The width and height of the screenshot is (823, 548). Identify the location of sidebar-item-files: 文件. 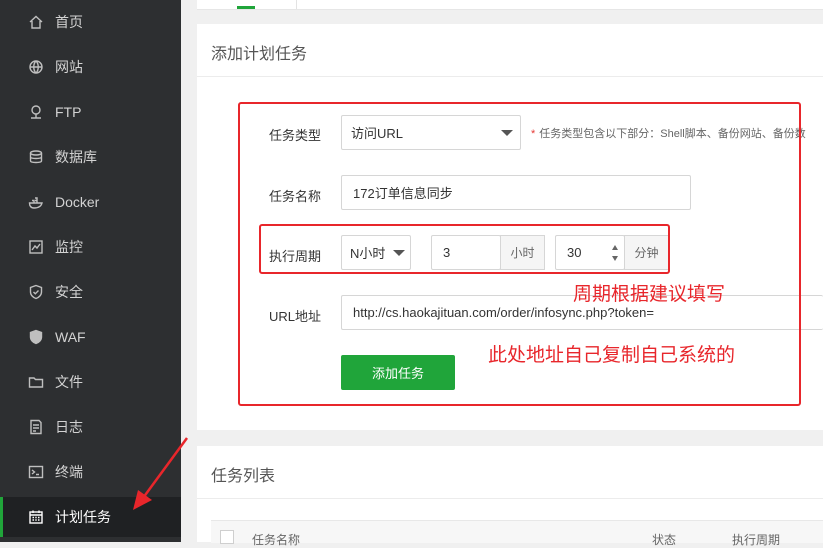
(90, 382).